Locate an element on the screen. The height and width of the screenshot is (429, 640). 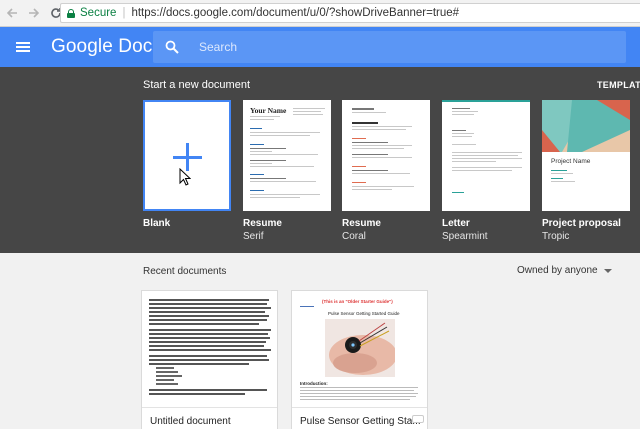
search-input: Search is located at coordinates (389, 47).